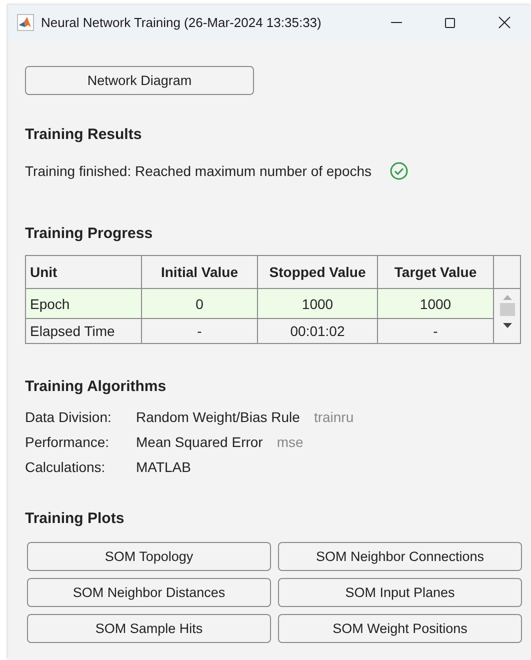 This screenshot has height=660, width=531. Describe the element at coordinates (507, 325) in the screenshot. I see `scroll-down-icon` at that location.